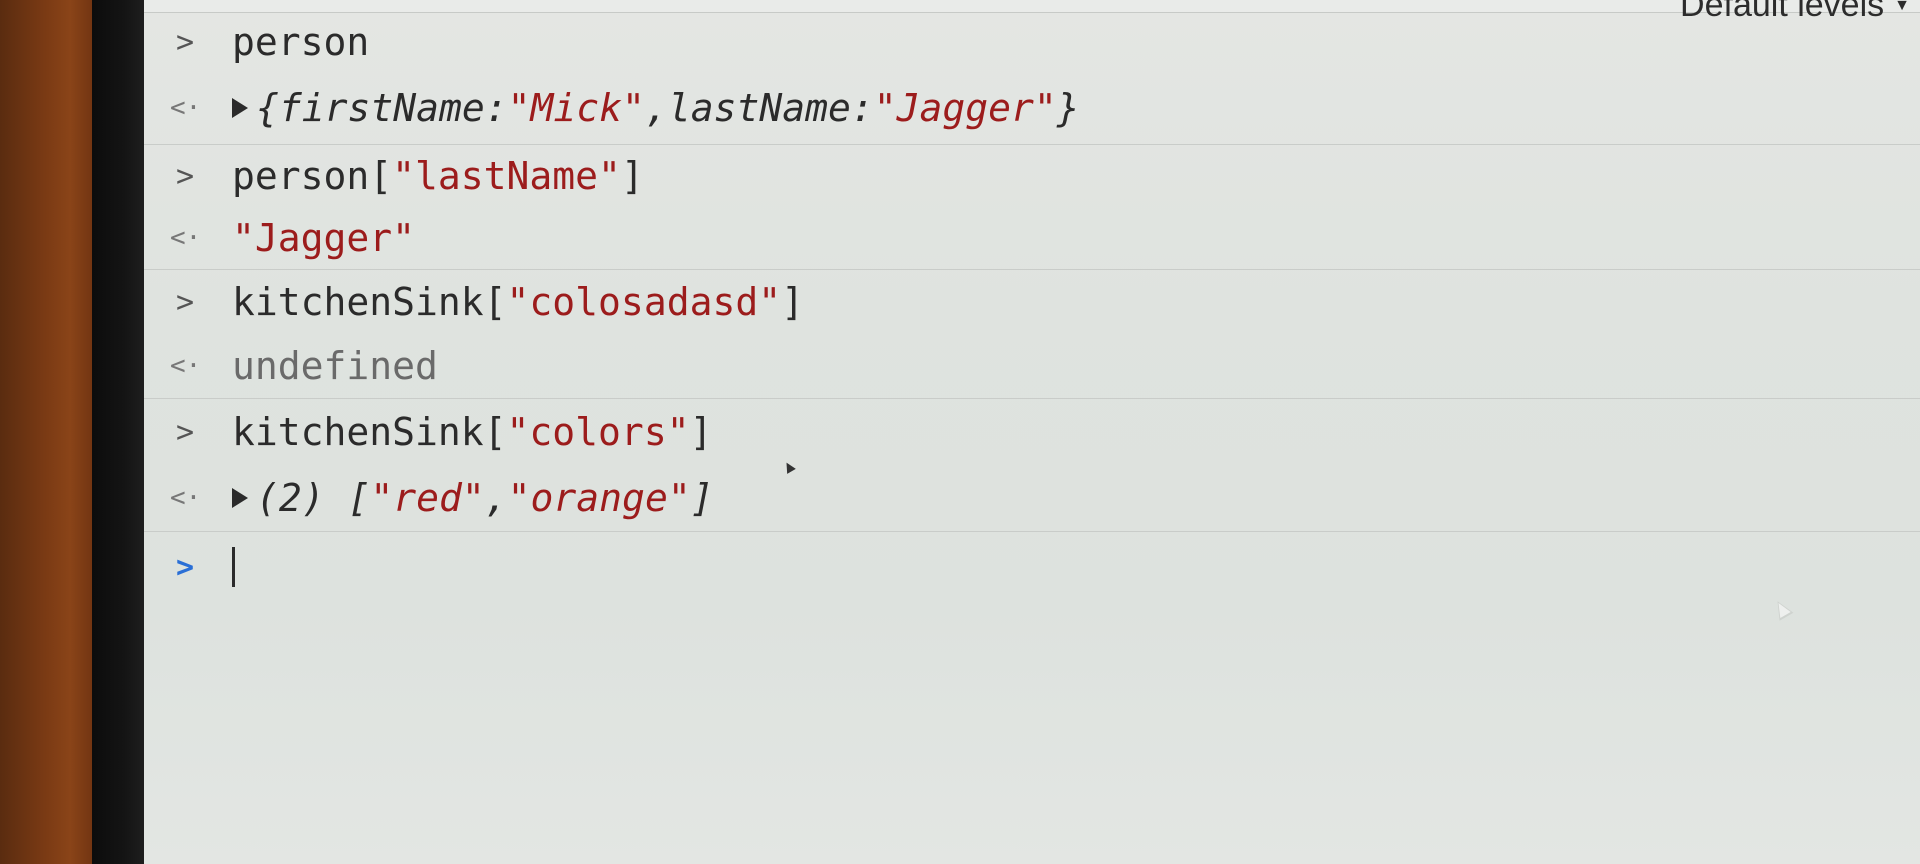 The image size is (1920, 864). Describe the element at coordinates (1032, 498) in the screenshot. I see `console-result-row: <· (2) [ "red" , "orange" ]` at that location.